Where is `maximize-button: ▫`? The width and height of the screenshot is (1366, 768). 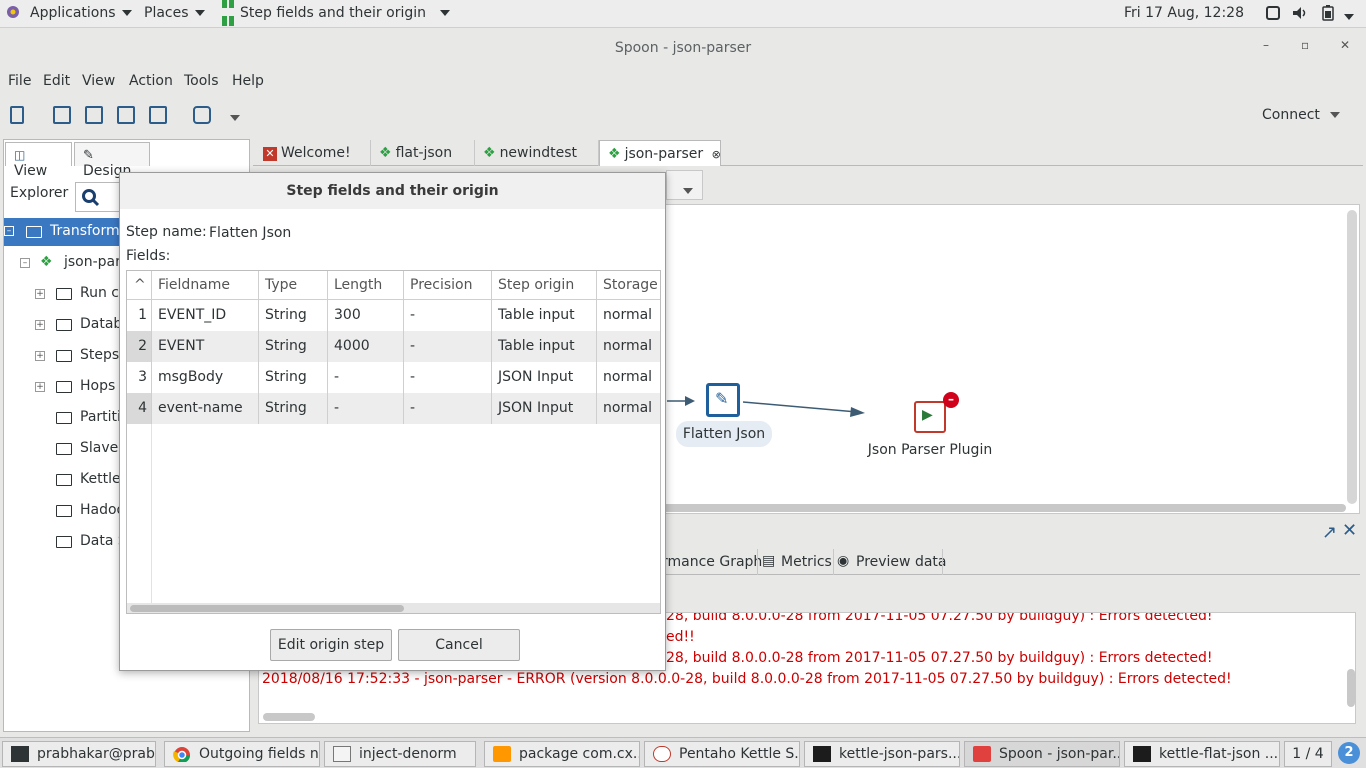 maximize-button: ▫ is located at coordinates (1305, 45).